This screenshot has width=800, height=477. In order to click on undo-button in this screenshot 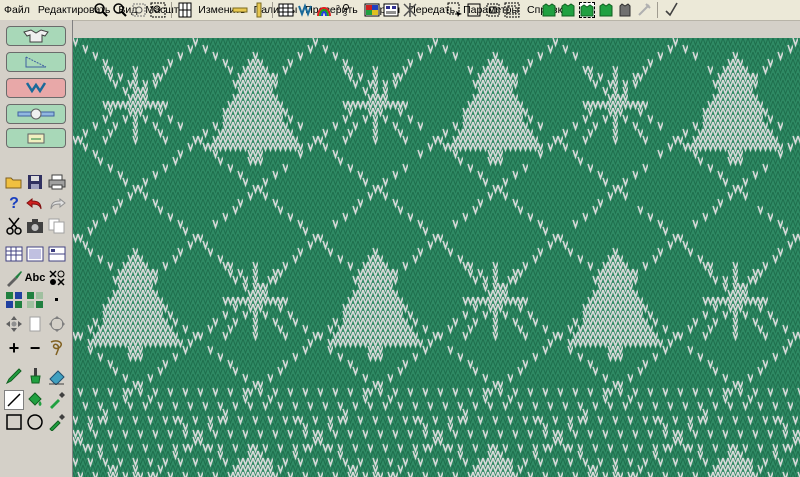, I will do `click(35, 204)`.